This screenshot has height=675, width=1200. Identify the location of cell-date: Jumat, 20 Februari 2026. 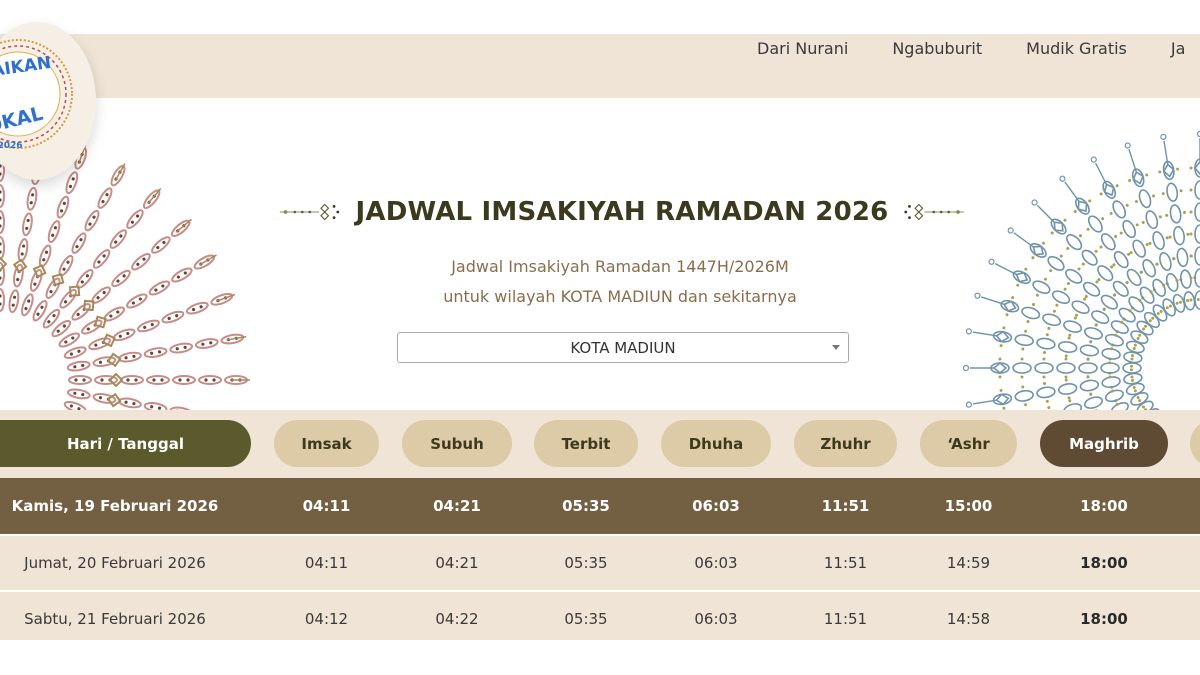
(115, 562).